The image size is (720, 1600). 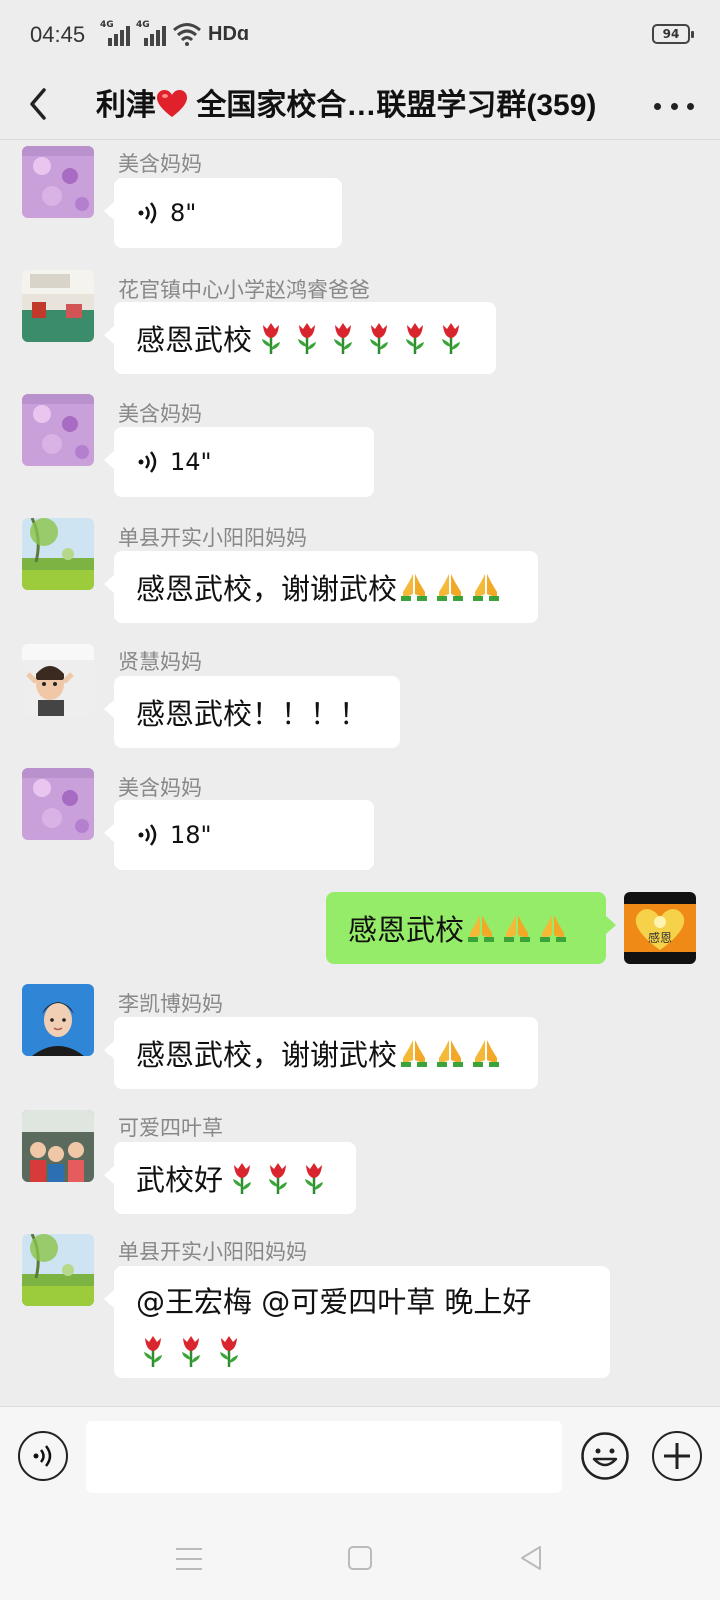 I want to click on sender-name: 李凯博妈妈, so click(x=170, y=1004).